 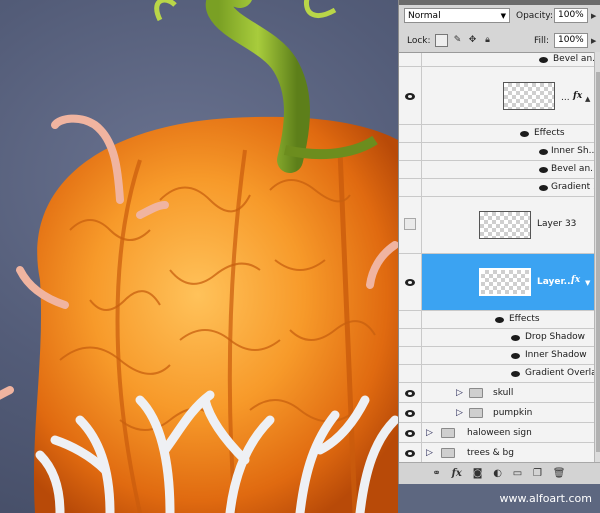 I want to click on group-row: ▷ skull, so click(x=497, y=393).